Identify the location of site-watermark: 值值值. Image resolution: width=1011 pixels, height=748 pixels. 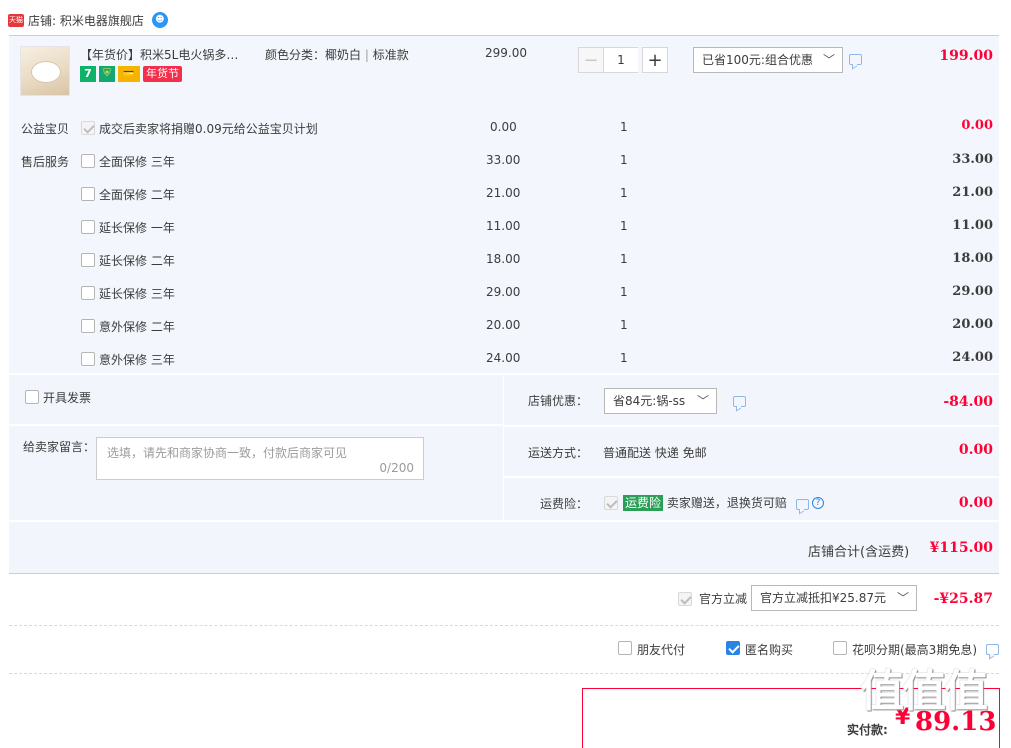
(924, 691).